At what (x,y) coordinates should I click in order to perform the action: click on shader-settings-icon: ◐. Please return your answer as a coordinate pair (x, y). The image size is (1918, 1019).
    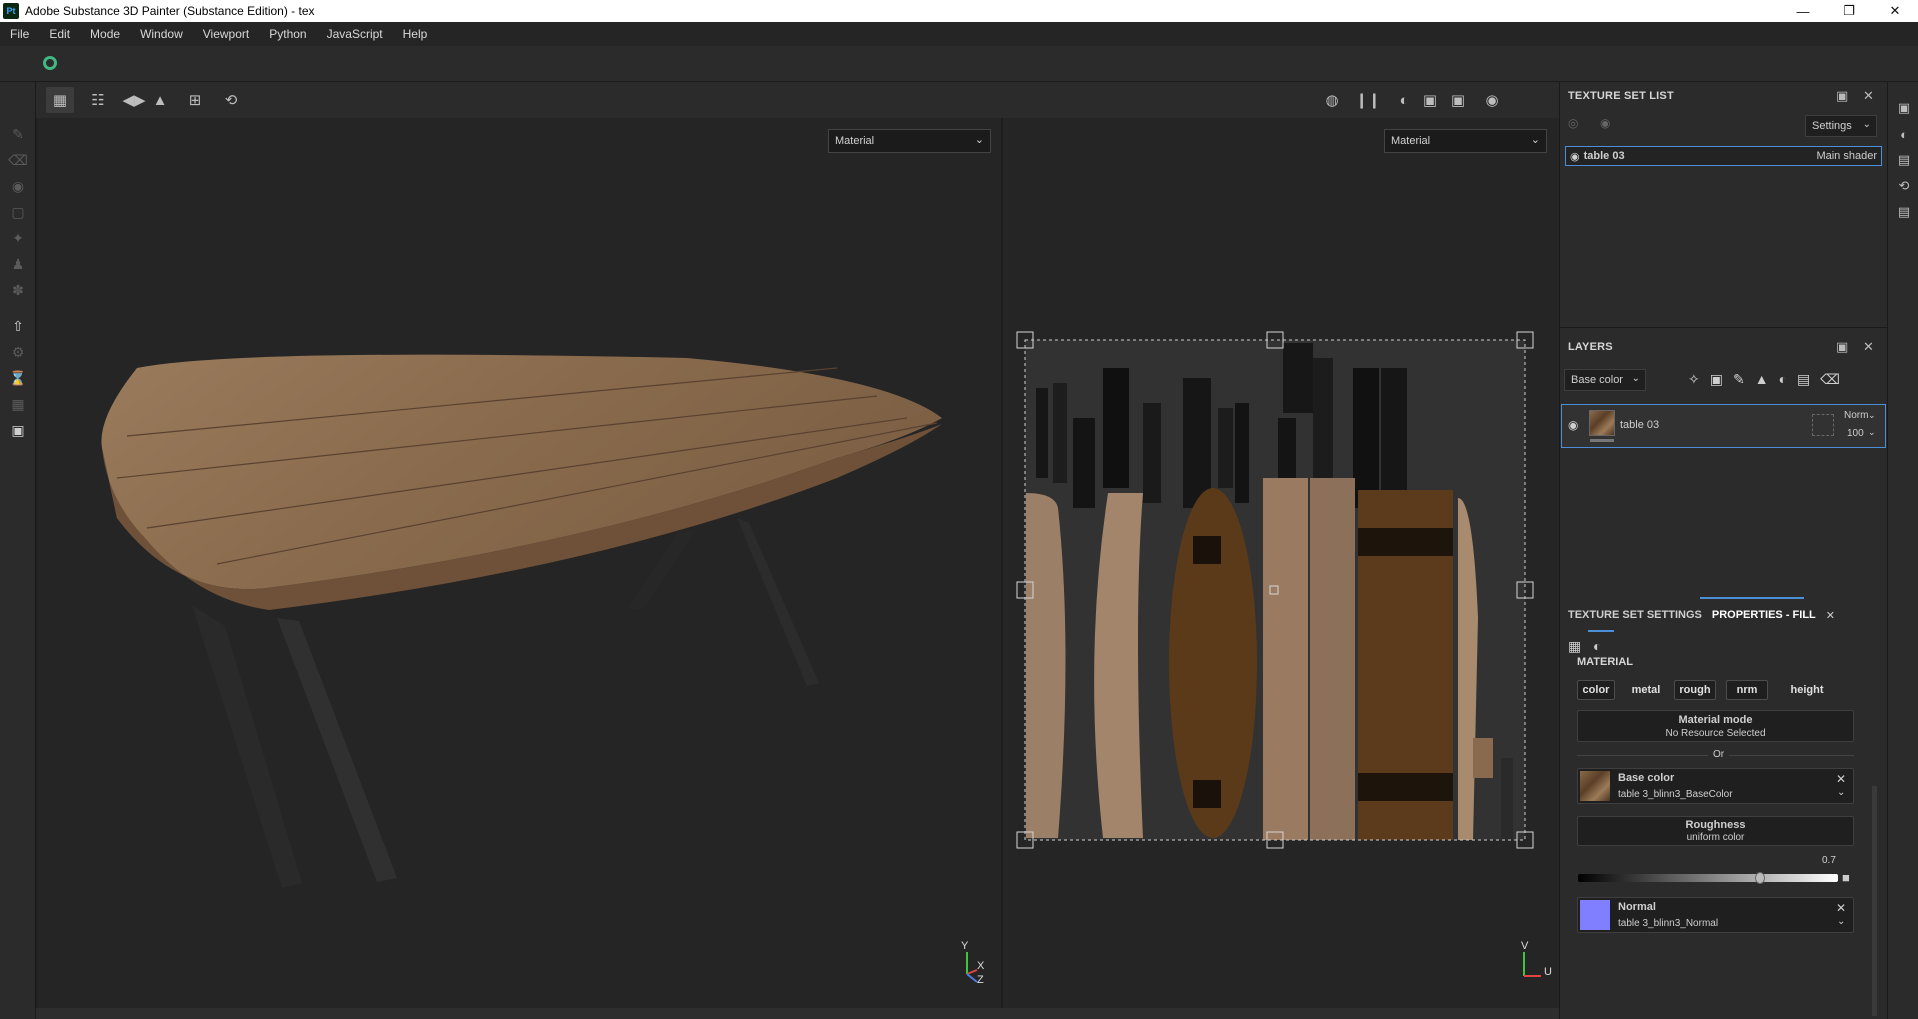
    Looking at the image, I should click on (1904, 134).